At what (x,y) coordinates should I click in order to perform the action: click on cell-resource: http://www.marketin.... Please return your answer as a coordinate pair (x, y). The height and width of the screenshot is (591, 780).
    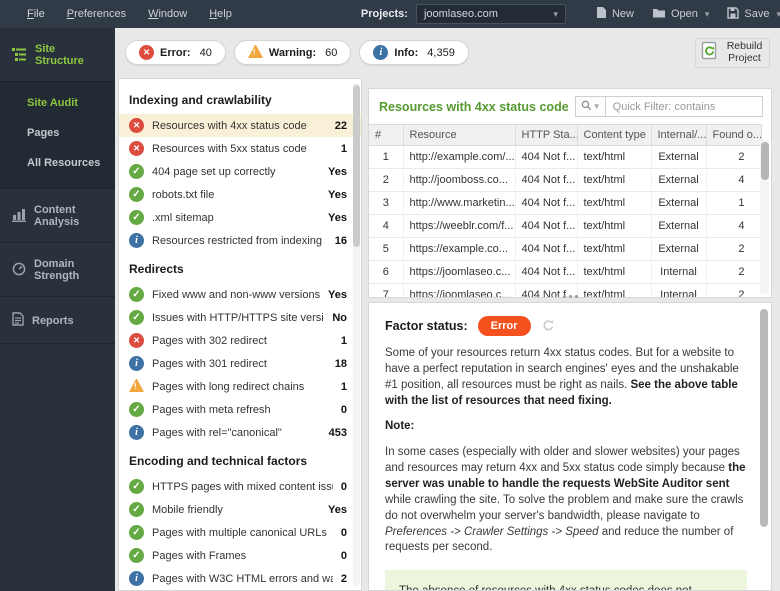
    Looking at the image, I should click on (459, 203).